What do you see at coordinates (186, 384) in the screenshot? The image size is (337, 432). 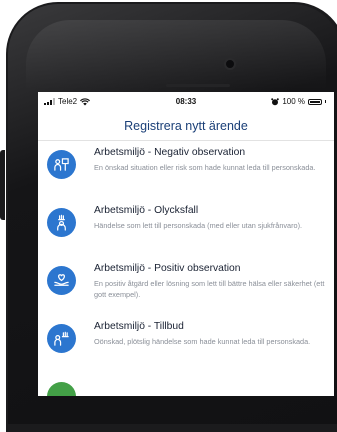 I see `list-item-partial` at bounding box center [186, 384].